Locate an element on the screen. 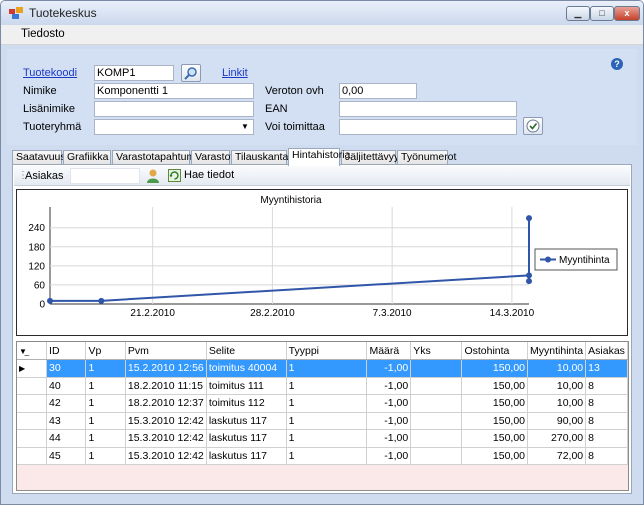 The width and height of the screenshot is (644, 505). column-header: Selite is located at coordinates (246, 351).